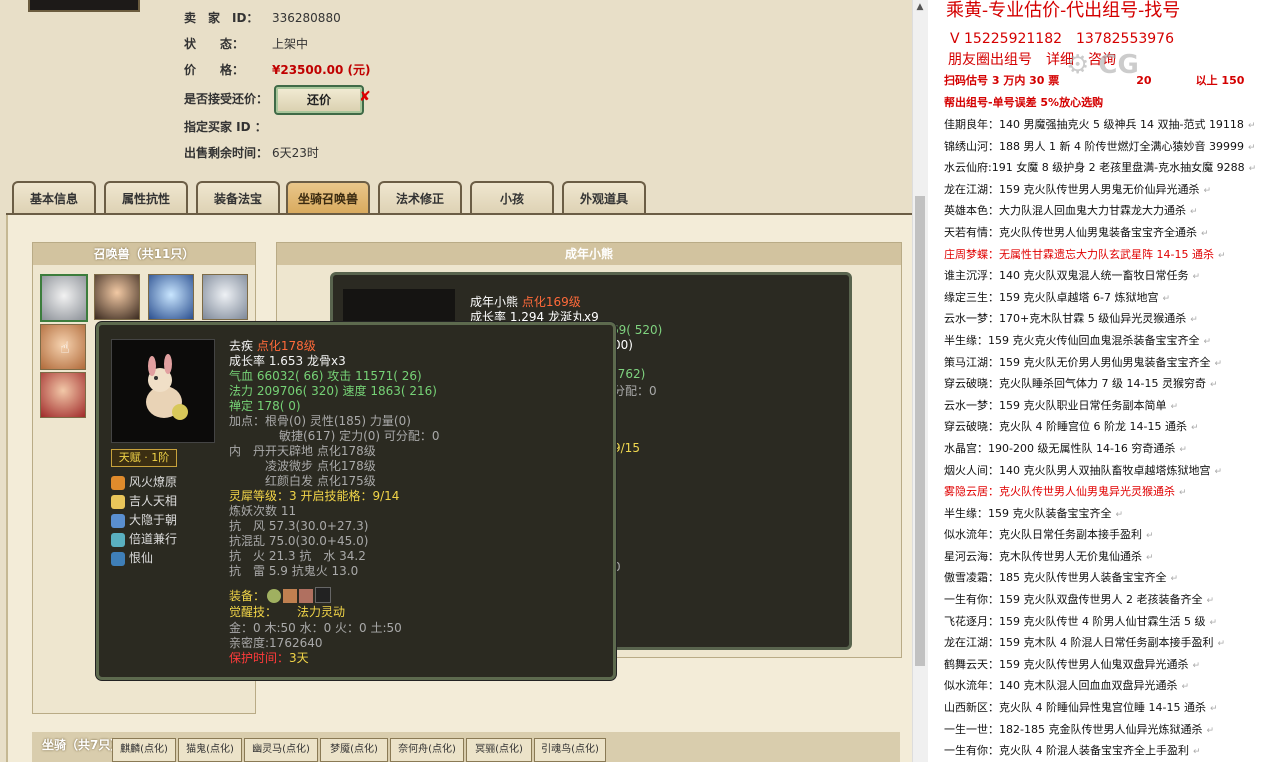 The image size is (1280, 762). What do you see at coordinates (629, 374) in the screenshot?
I see `back-pet-frag3: (762)` at bounding box center [629, 374].